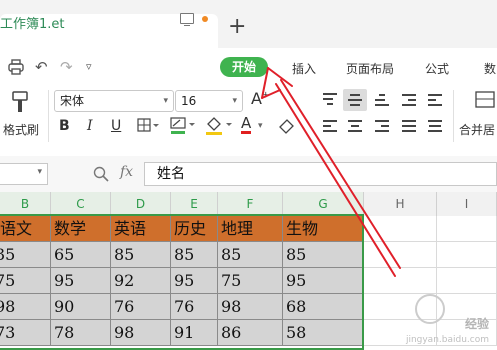 The image size is (497, 350). Describe the element at coordinates (476, 324) in the screenshot. I see `watermark-text: 经验` at that location.